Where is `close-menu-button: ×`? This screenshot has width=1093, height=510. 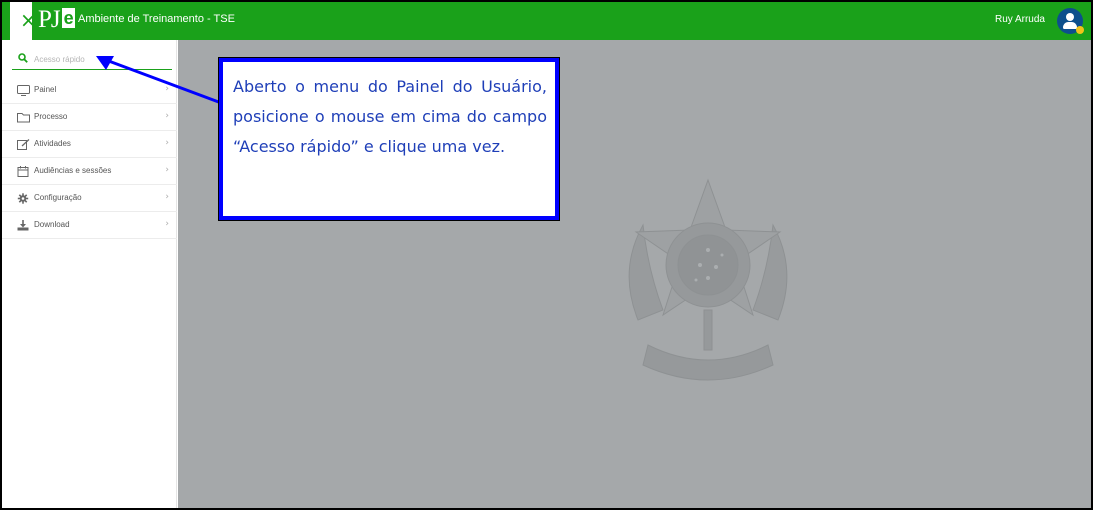 close-menu-button: × is located at coordinates (23, 21).